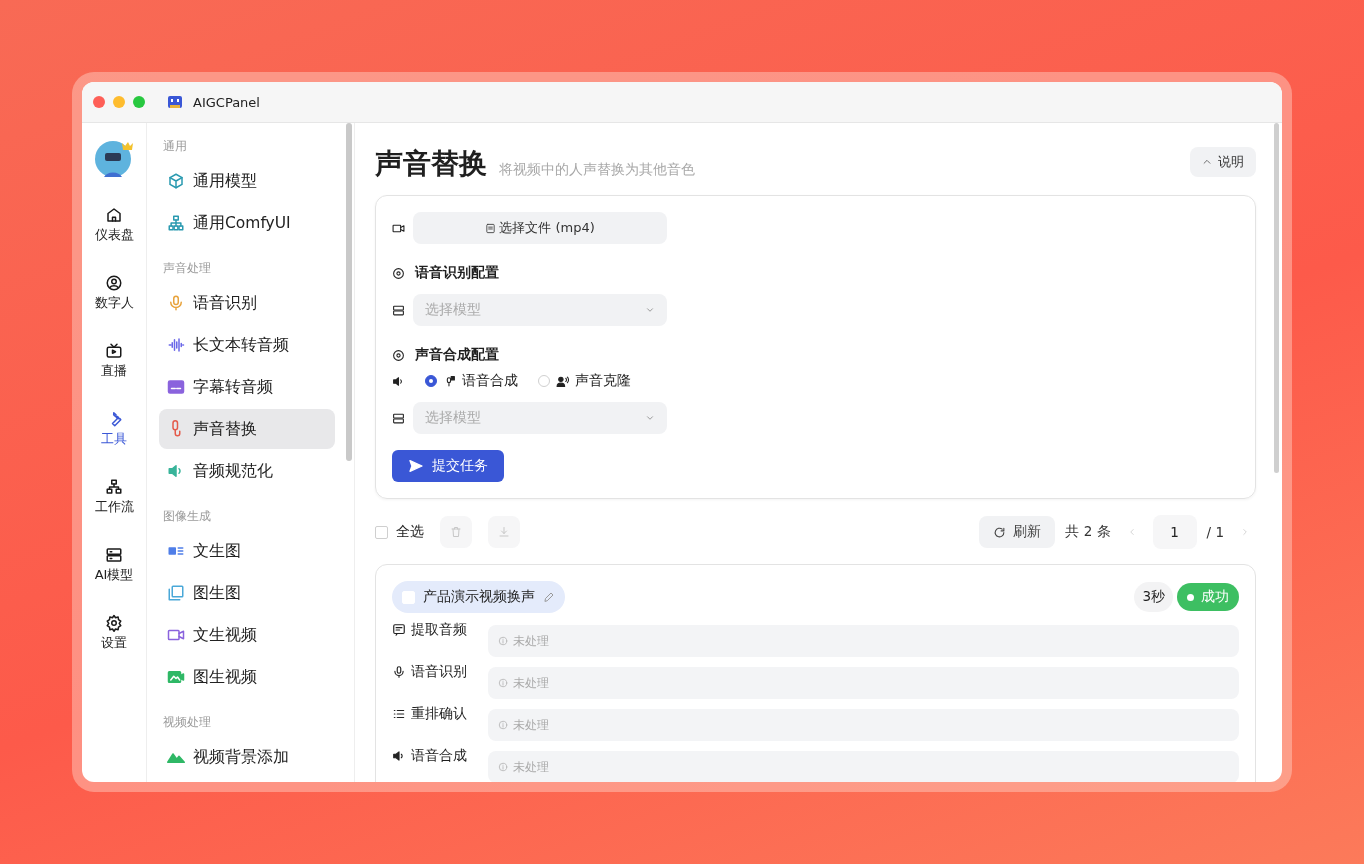  Describe the element at coordinates (471, 381) in the screenshot. I see `mode-radio: 语音合成` at that location.